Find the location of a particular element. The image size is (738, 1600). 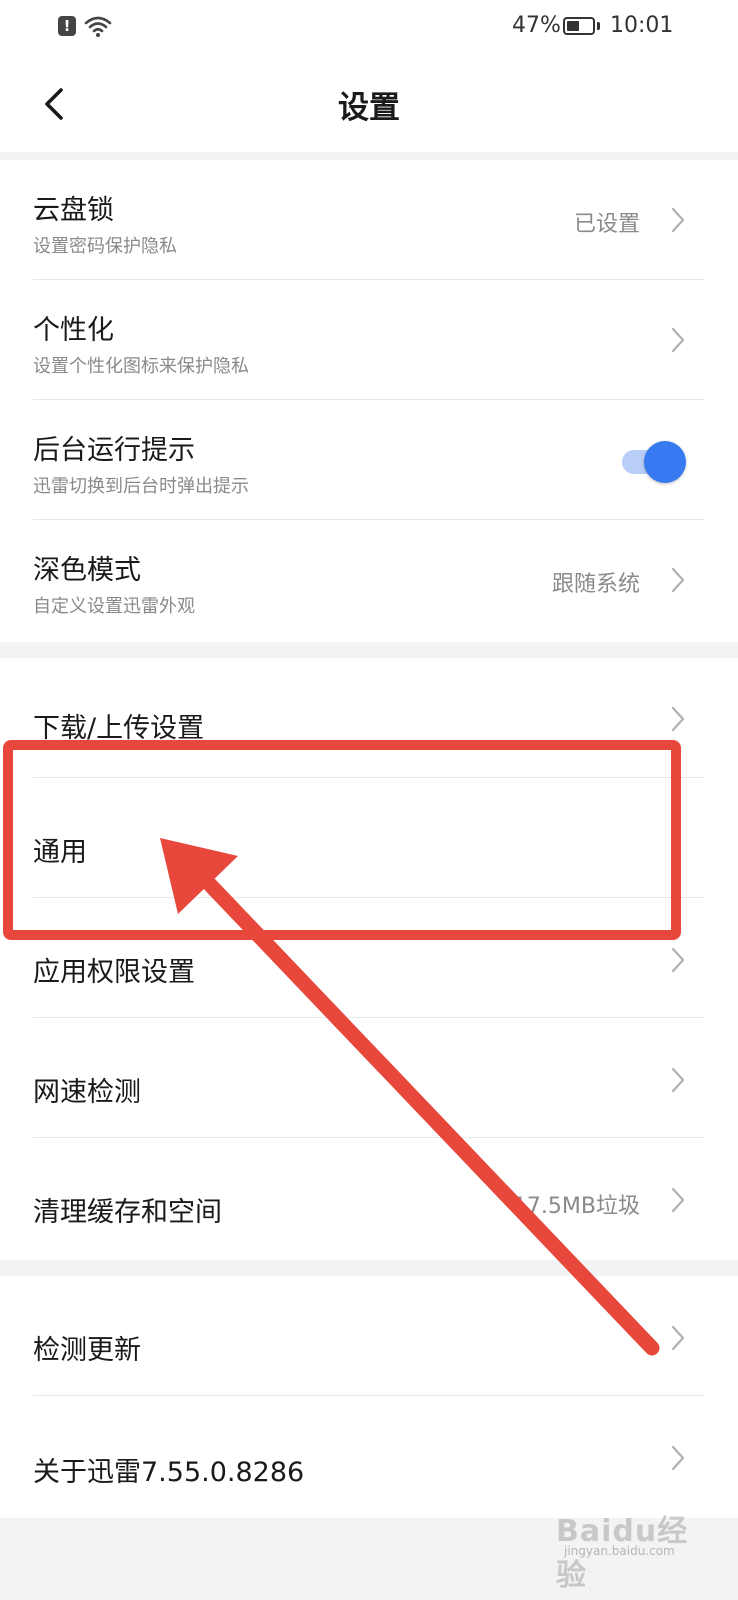

settings-item-dark-mode: 深色模式 自定义设置迅雷外观 跟随系统 is located at coordinates (369, 581).